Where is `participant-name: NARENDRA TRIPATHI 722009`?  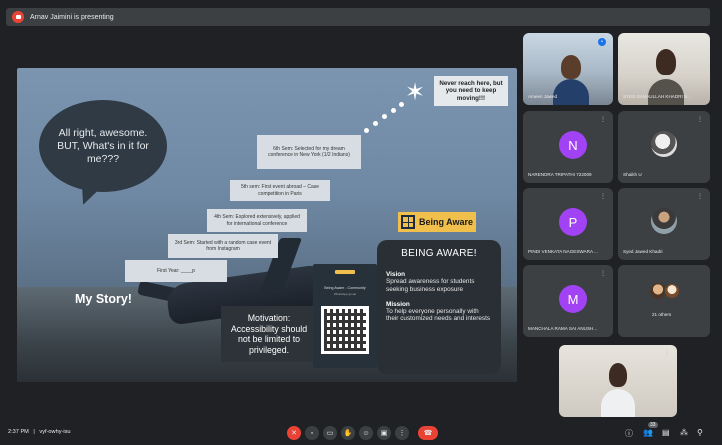 participant-name: NARENDRA TRIPATHI 722009 is located at coordinates (560, 174).